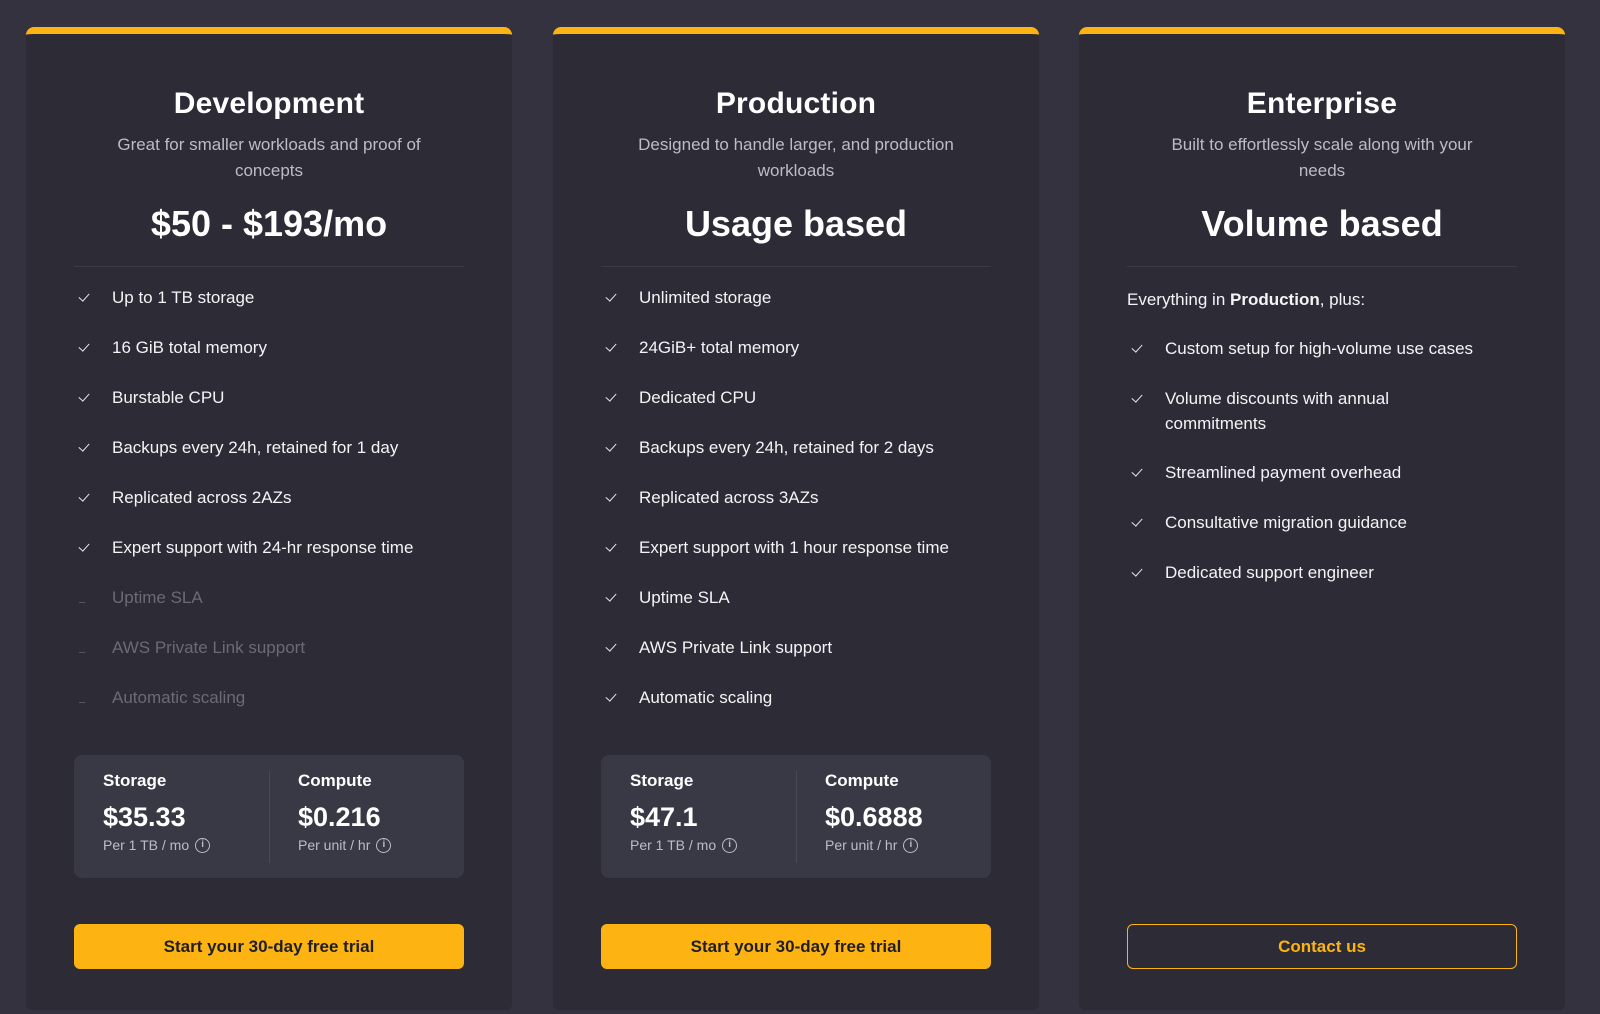  Describe the element at coordinates (1178, 299) in the screenshot. I see `lead-prefix: Everything in` at that location.